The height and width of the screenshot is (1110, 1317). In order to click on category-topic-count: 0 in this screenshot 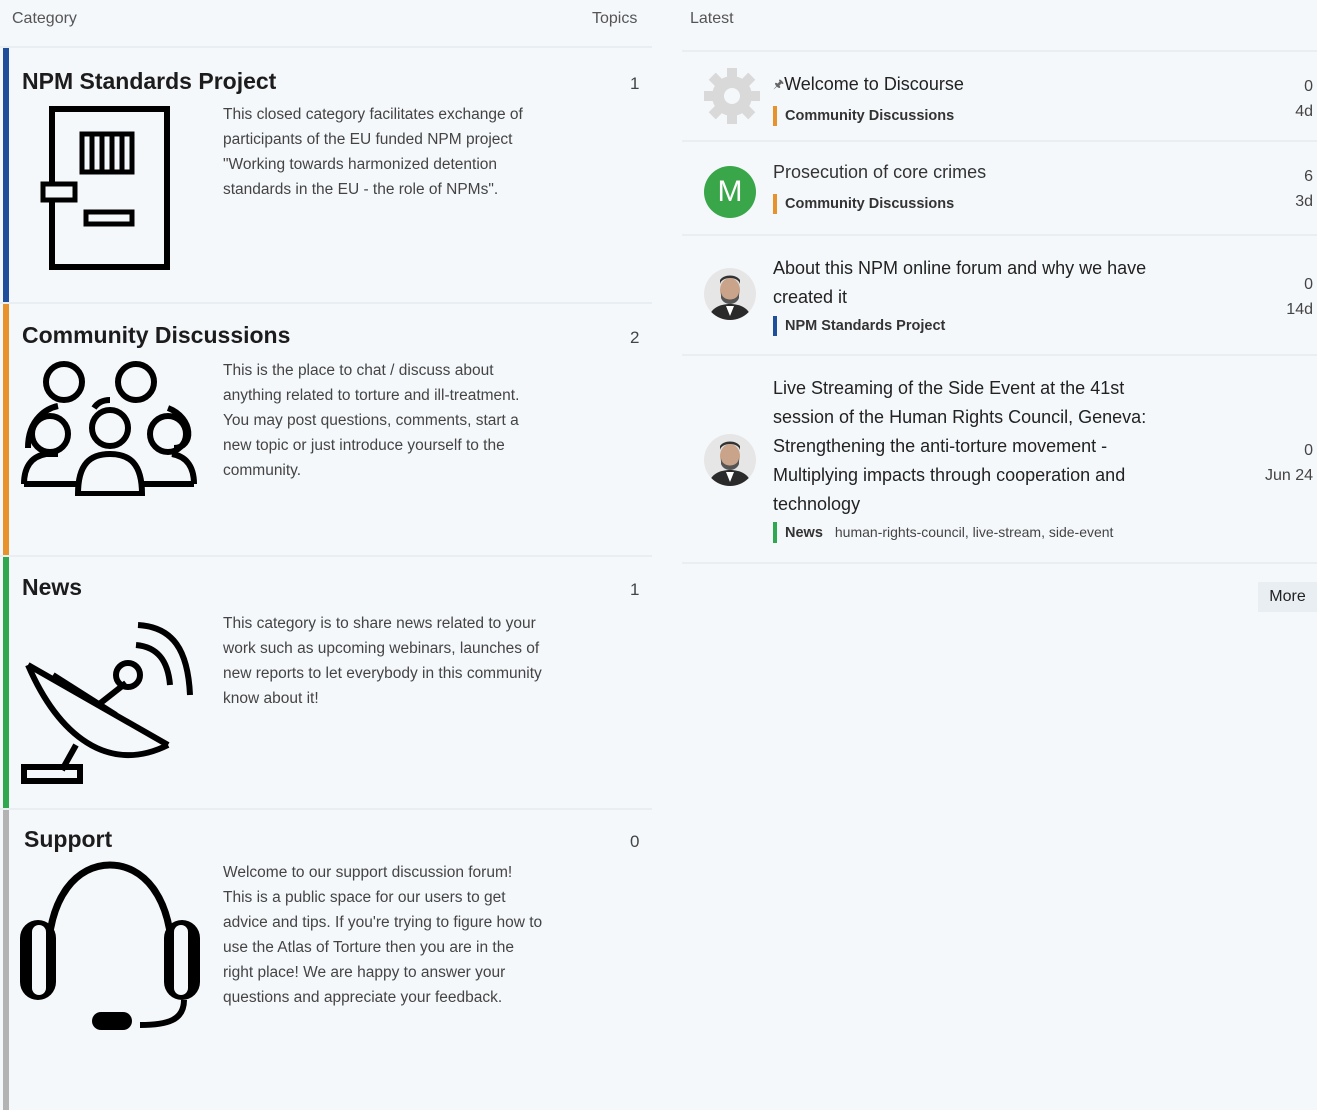, I will do `click(635, 841)`.